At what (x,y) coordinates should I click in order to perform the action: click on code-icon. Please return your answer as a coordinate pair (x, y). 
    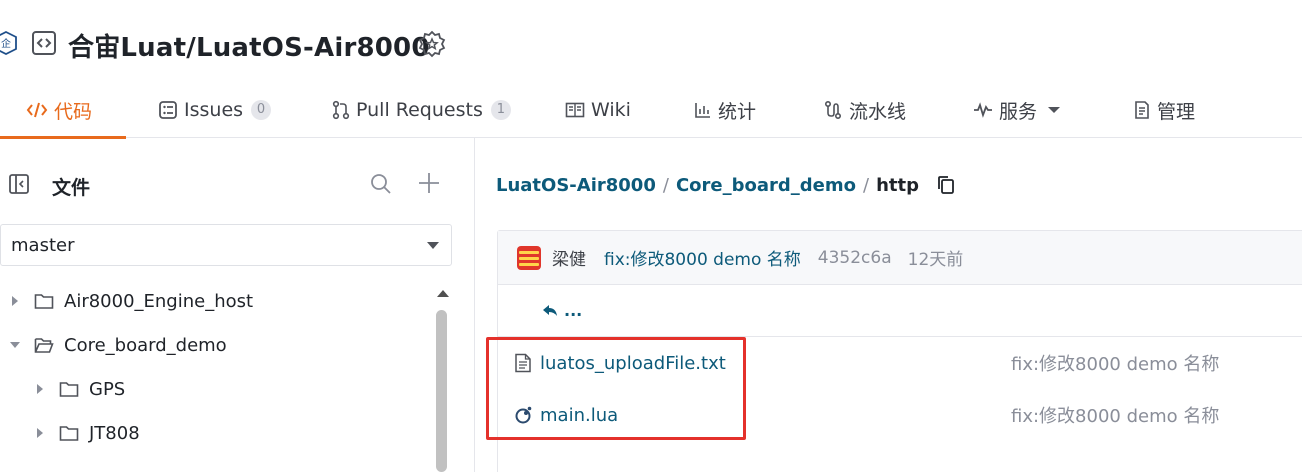
    Looking at the image, I should click on (37, 110).